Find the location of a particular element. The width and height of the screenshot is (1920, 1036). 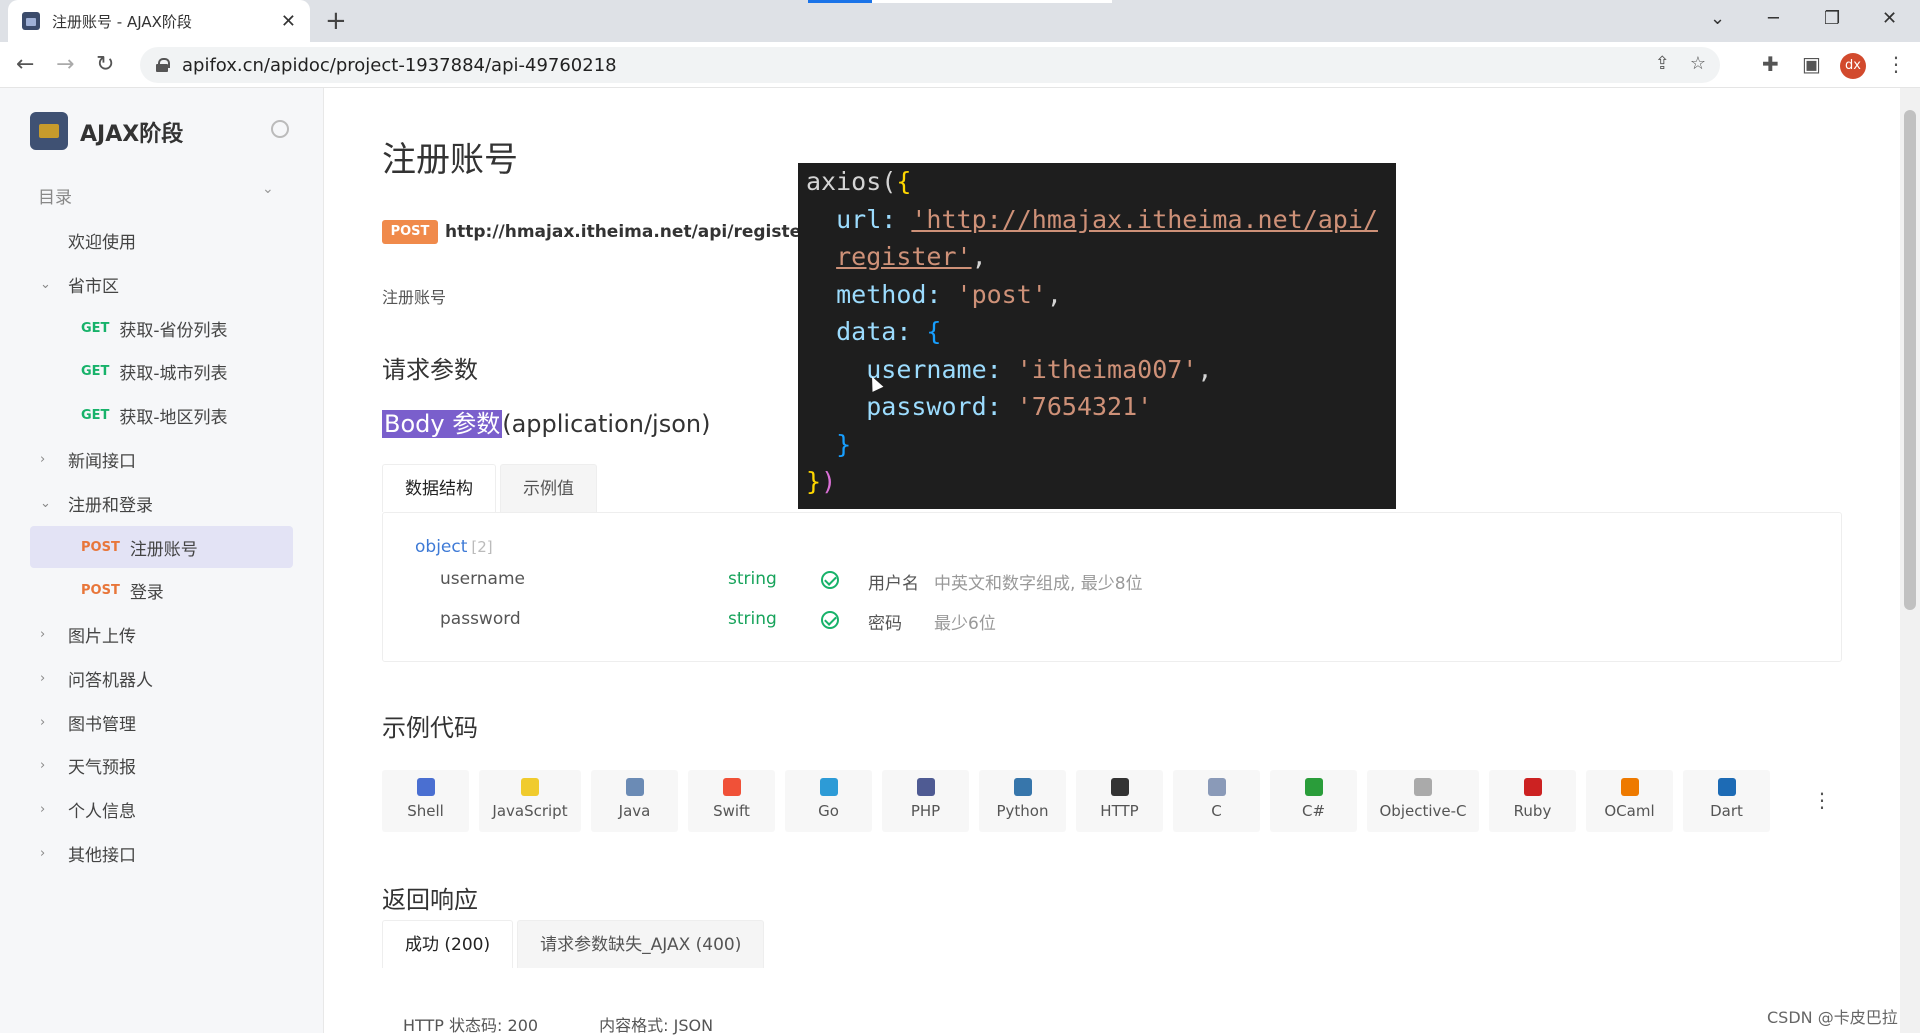

close-tab-icon: ✕ is located at coordinates (288, 21).